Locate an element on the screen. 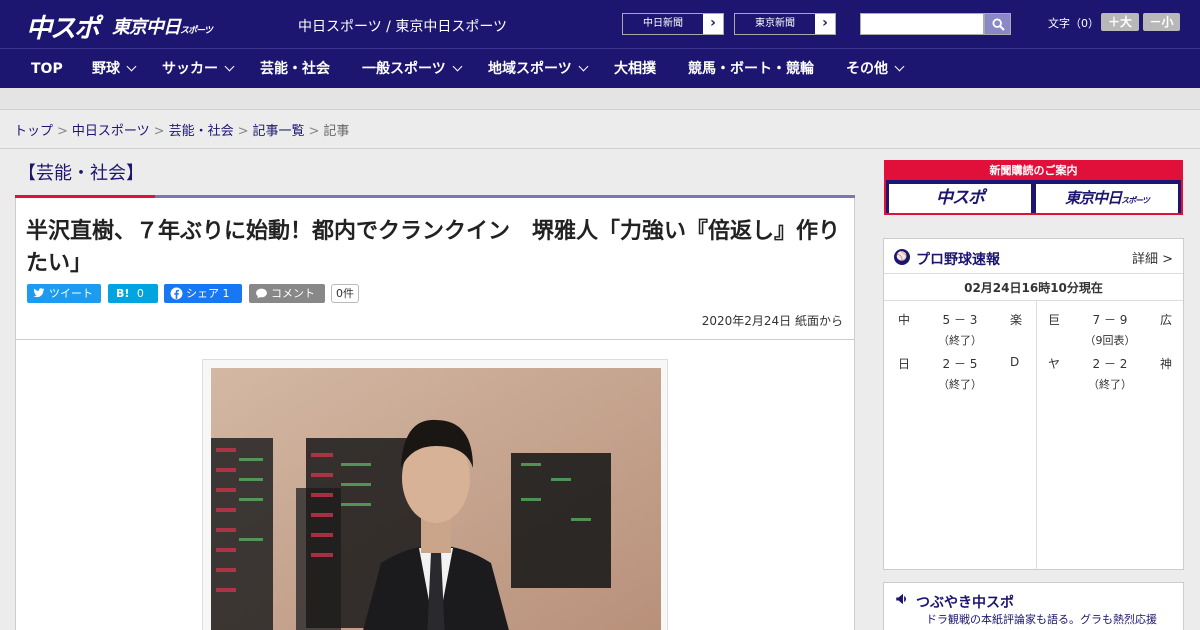 The image size is (1200, 630). site-names: 中日スポーツ / 東京中日スポーツ is located at coordinates (403, 27).